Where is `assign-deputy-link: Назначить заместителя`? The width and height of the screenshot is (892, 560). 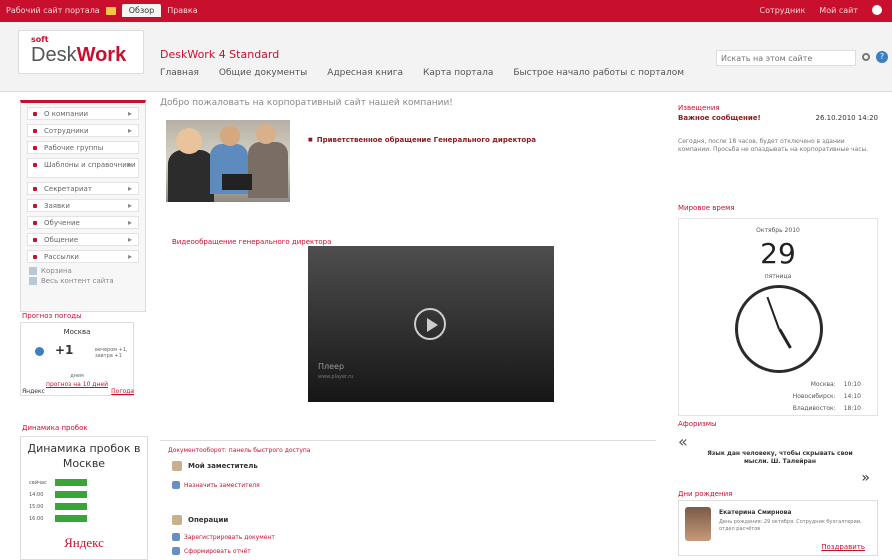 assign-deputy-link: Назначить заместителя is located at coordinates (216, 485).